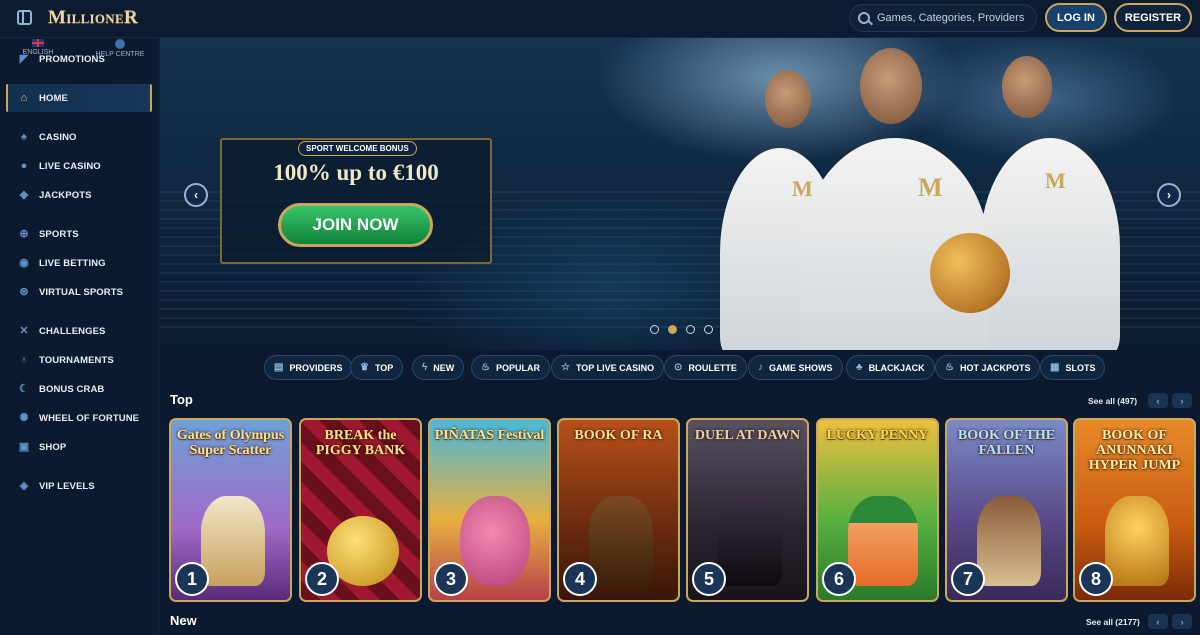 The height and width of the screenshot is (635, 1200). Describe the element at coordinates (76, 360) in the screenshot. I see `sidebar-item-label: TOURNAMENTS` at that location.